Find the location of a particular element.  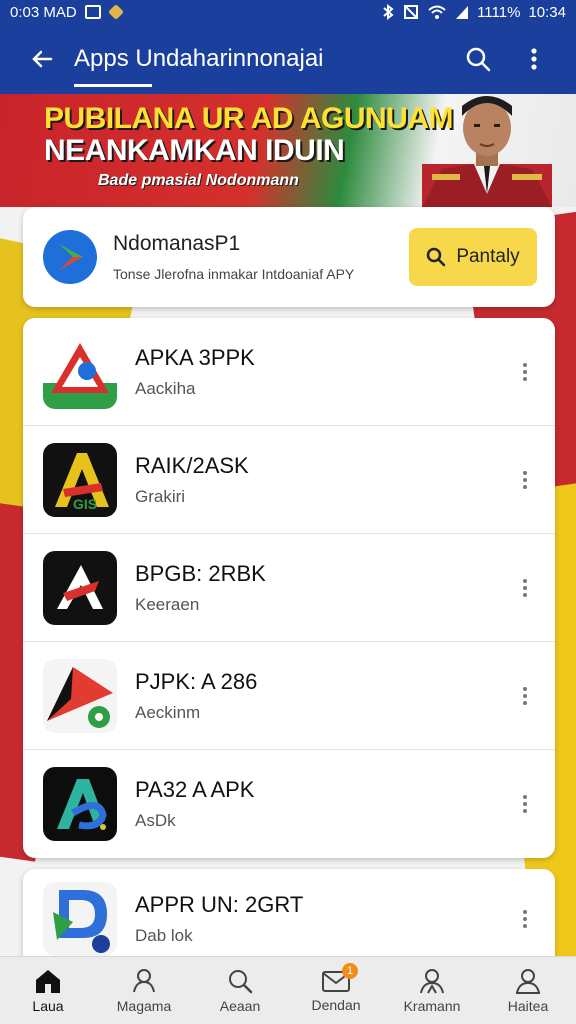

status-bar: 0:03 MAD 1111% 10:34 is located at coordinates (288, 12).